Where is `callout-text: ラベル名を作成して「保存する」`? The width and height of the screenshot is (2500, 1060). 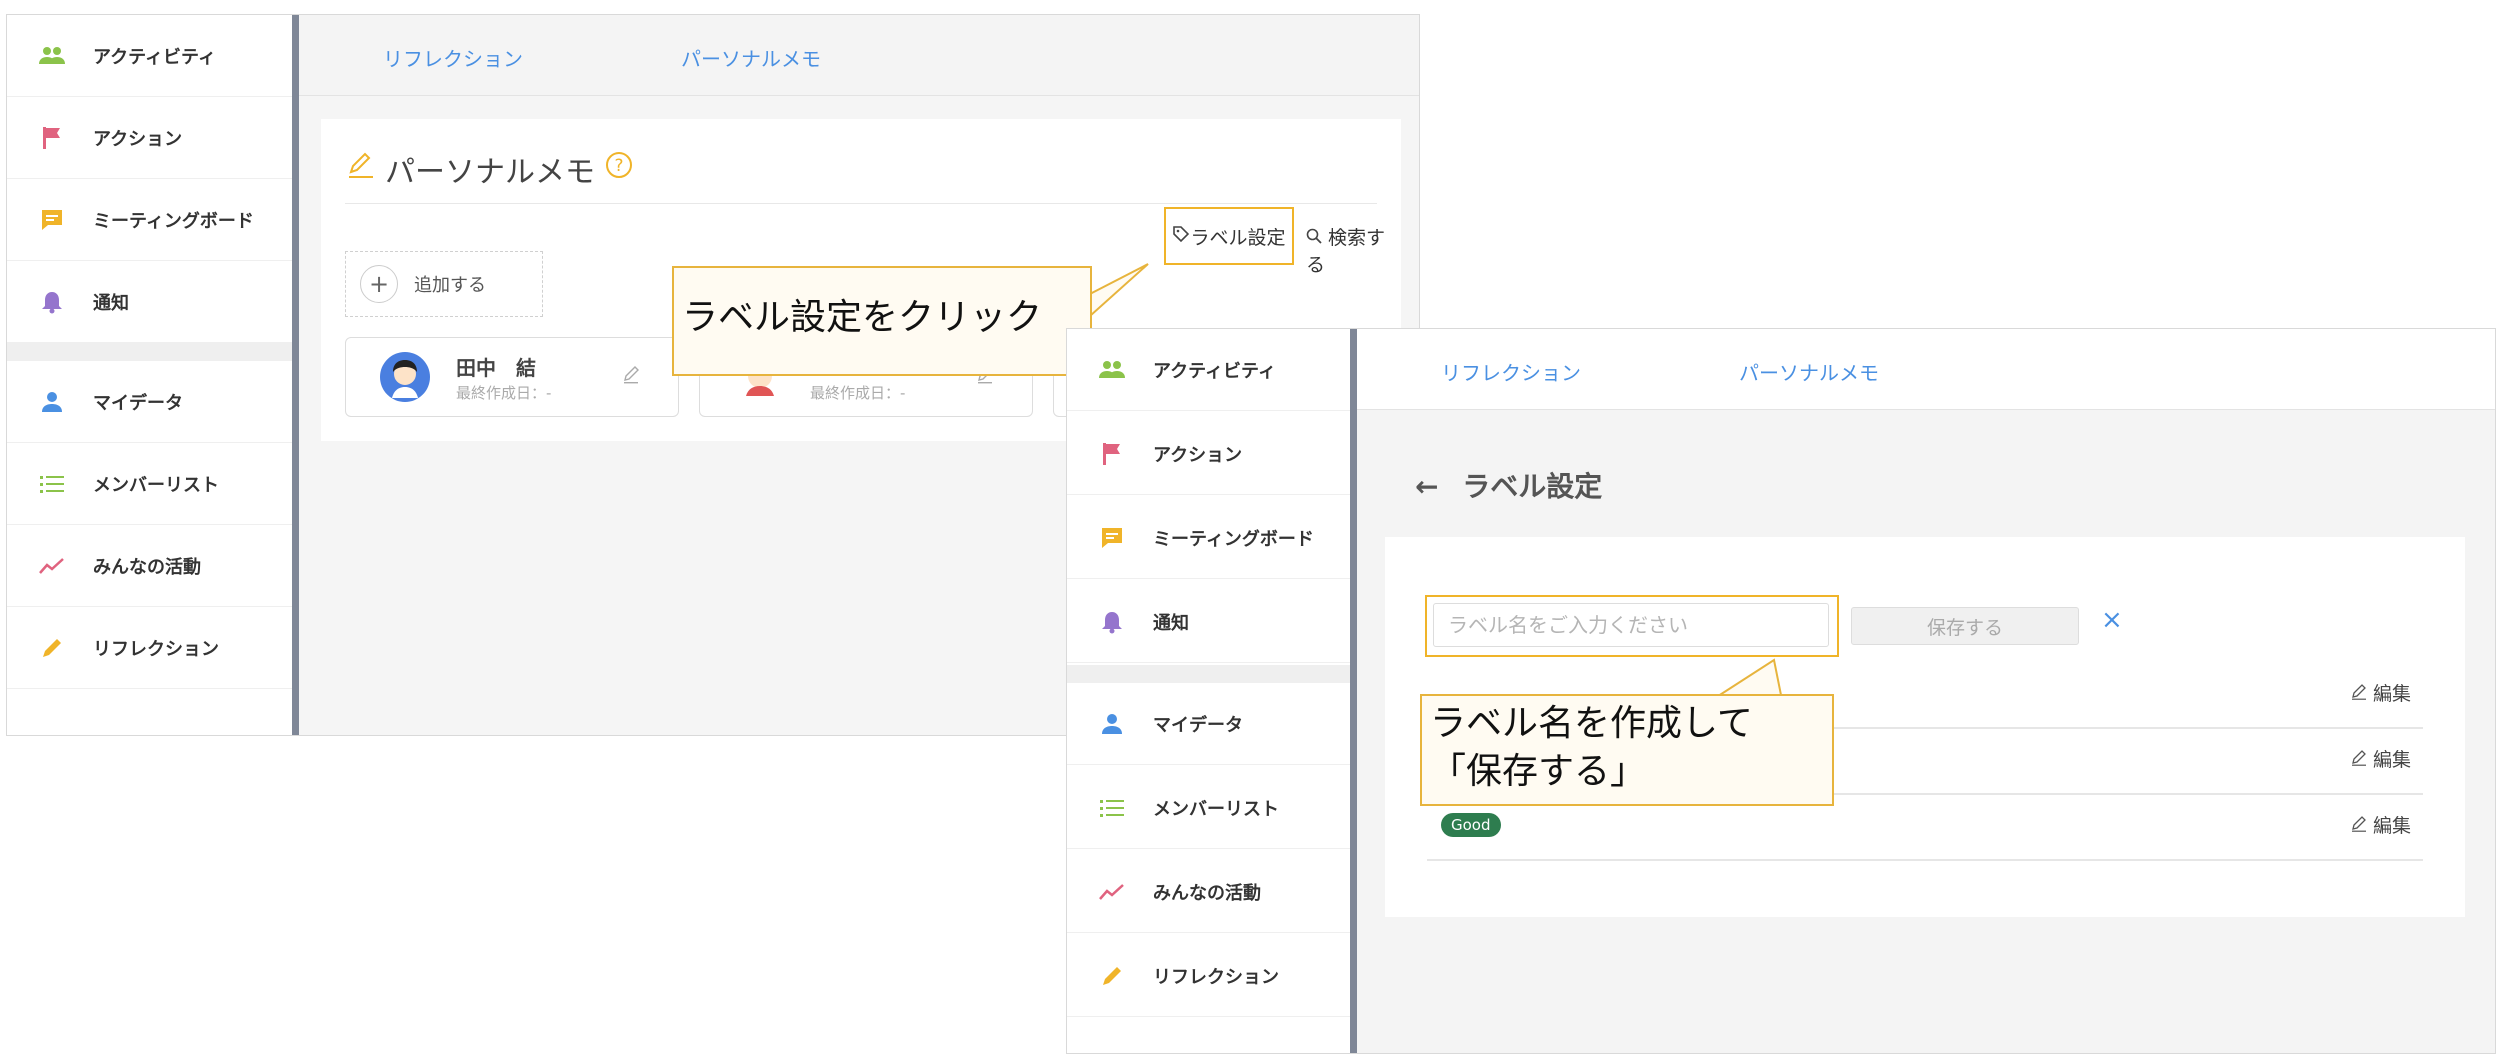
callout-text: ラベル名を作成して「保存する」 is located at coordinates (1591, 747).